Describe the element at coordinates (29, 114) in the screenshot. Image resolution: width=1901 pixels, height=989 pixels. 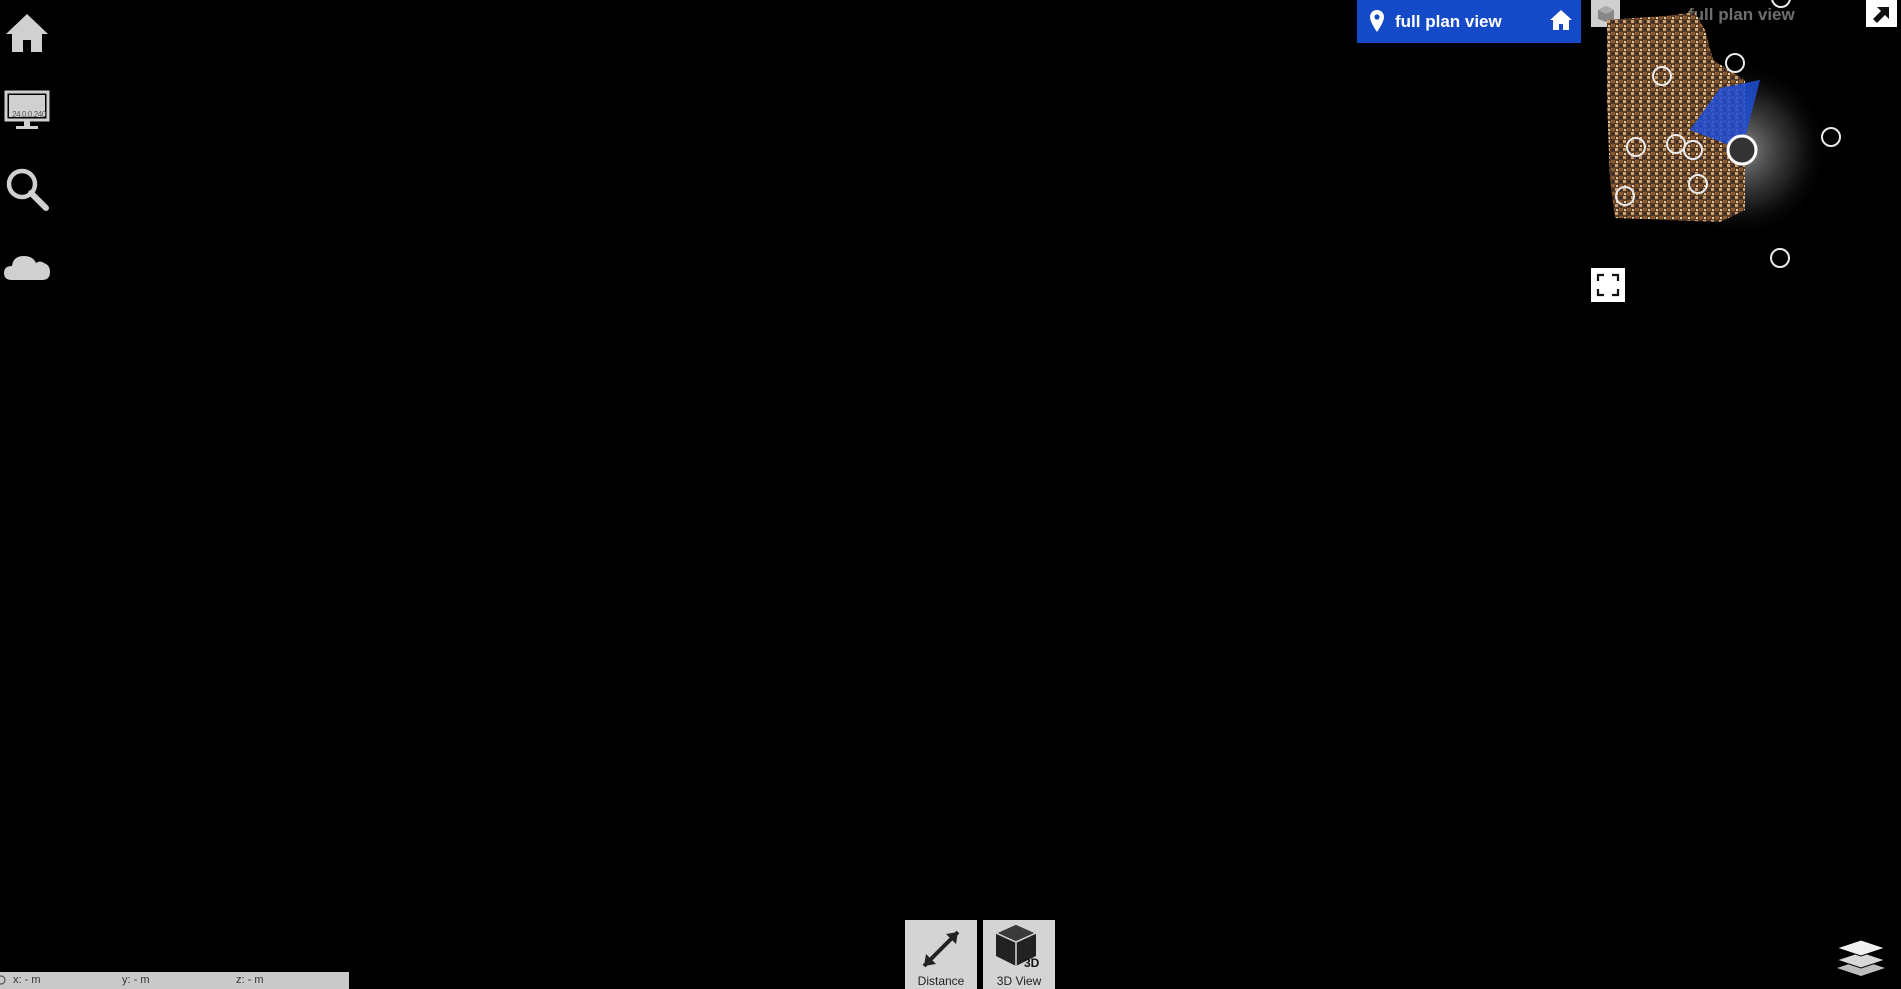
I see `ip-label: 24.0.0.240` at that location.